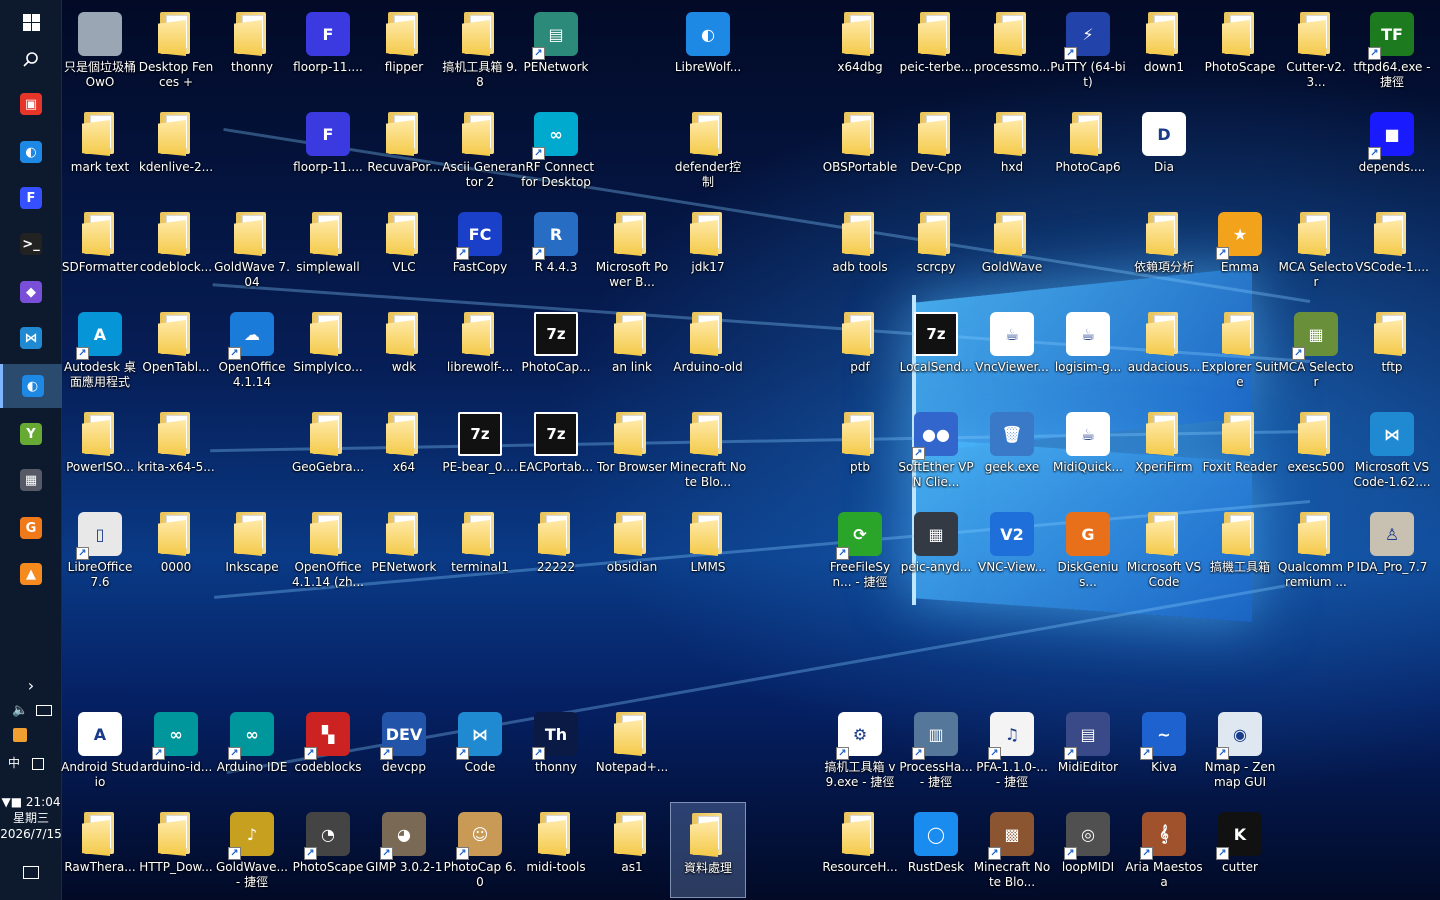 This screenshot has width=1440, height=900. I want to click on taskbar-app-8: Y, so click(31, 434).